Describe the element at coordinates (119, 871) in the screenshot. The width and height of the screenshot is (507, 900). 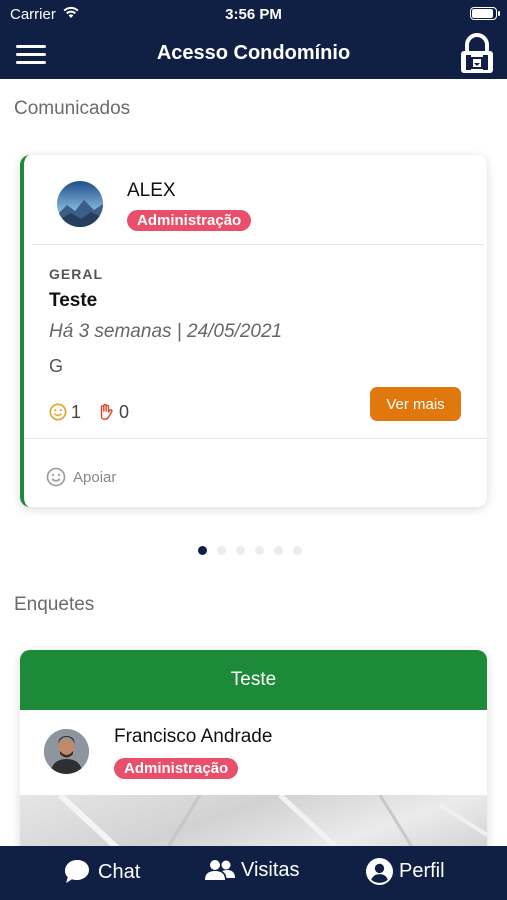
I see `tab-chat-label: Chat` at that location.